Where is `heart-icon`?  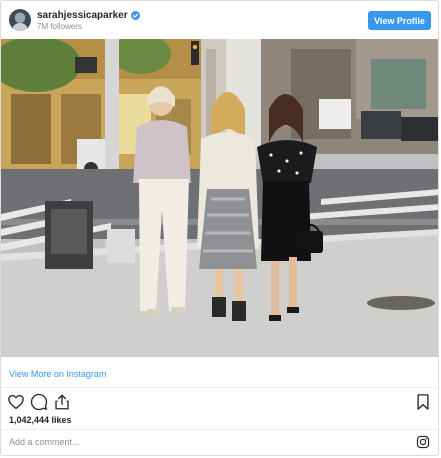 heart-icon is located at coordinates (16, 402).